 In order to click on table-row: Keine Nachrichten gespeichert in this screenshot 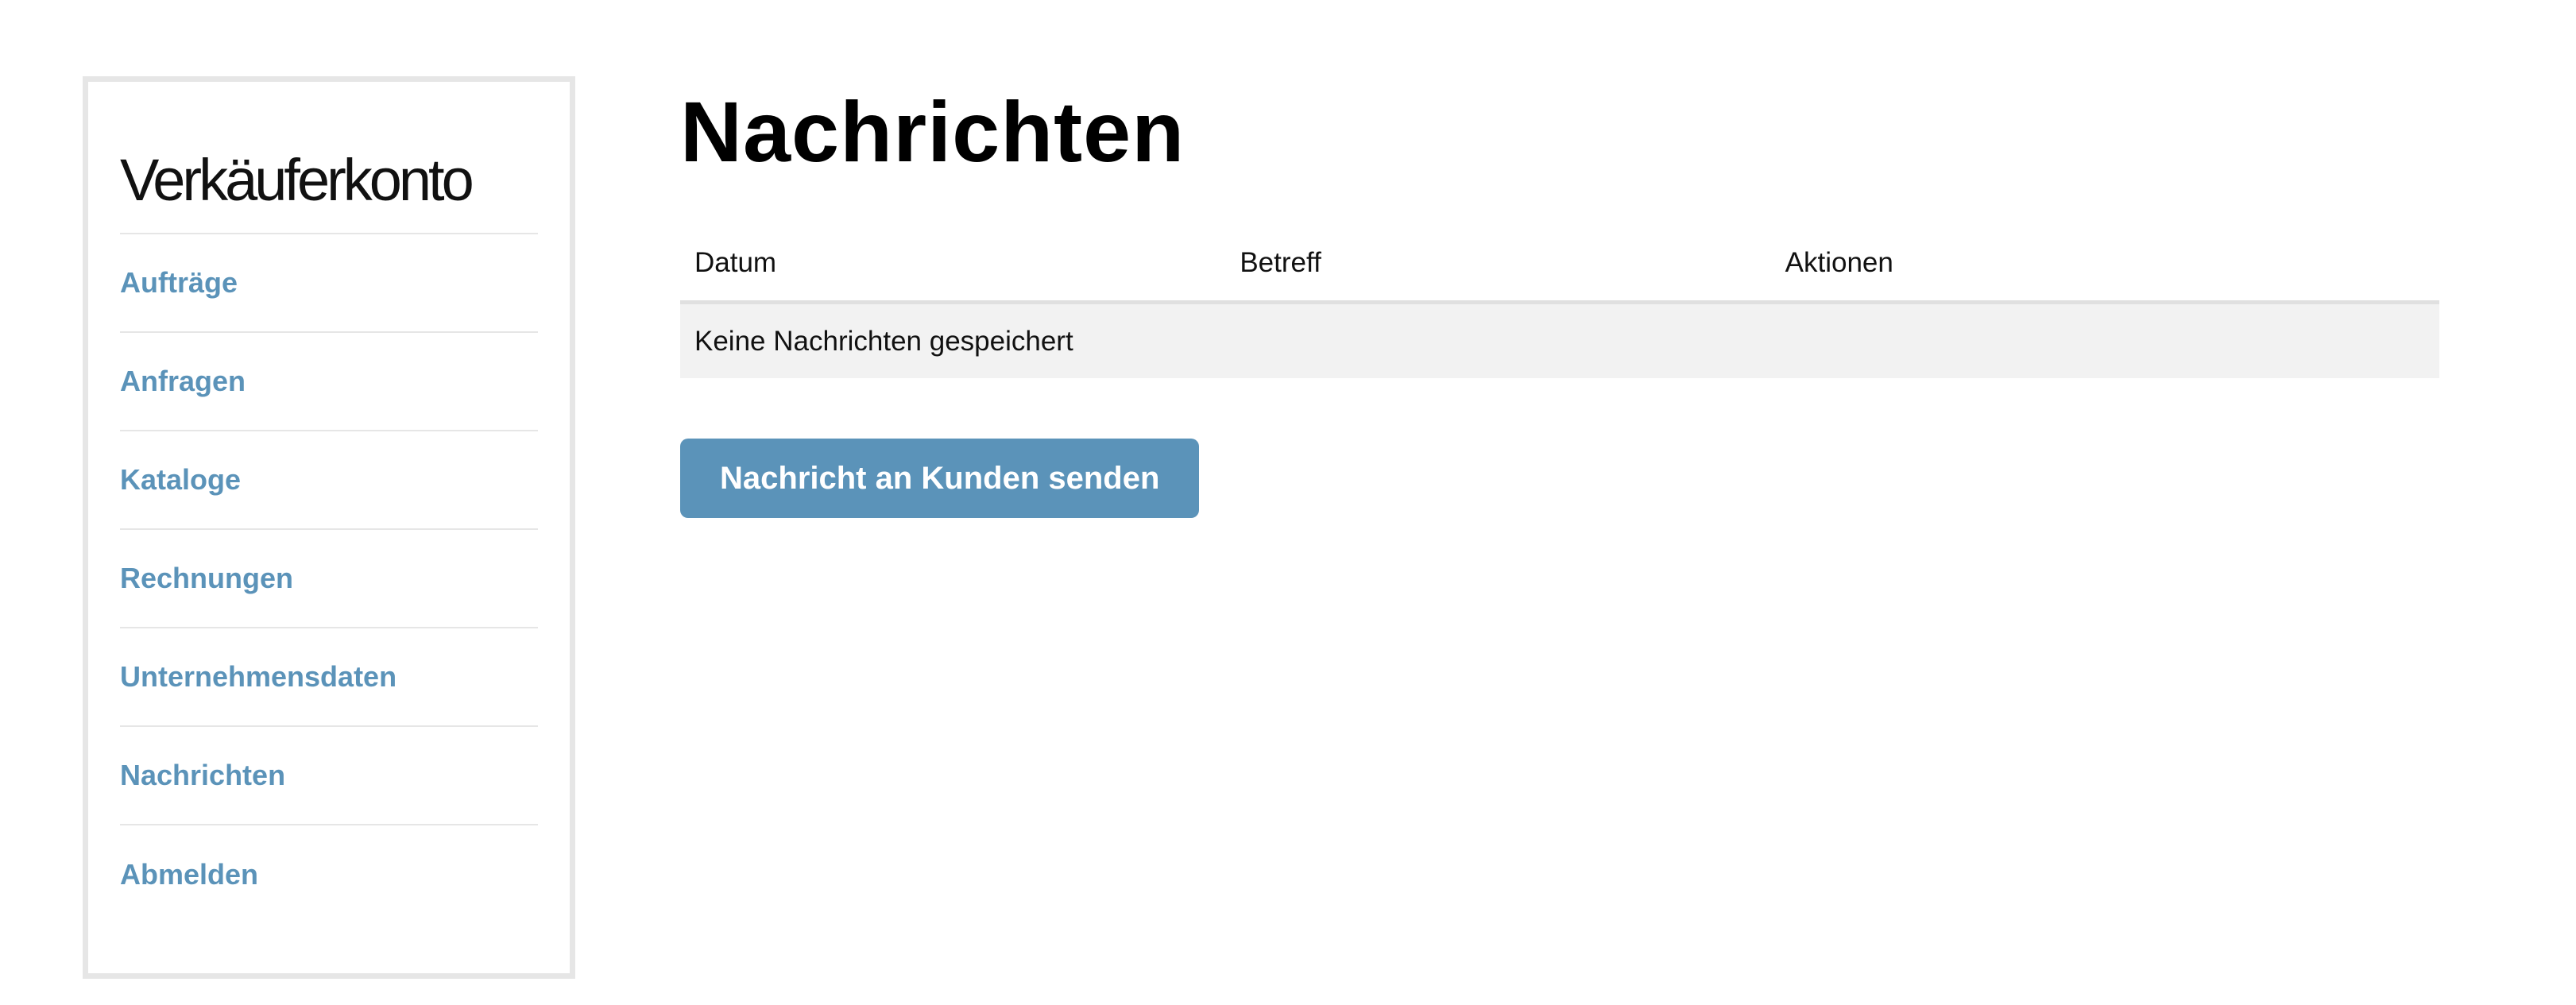, I will do `click(1559, 340)`.